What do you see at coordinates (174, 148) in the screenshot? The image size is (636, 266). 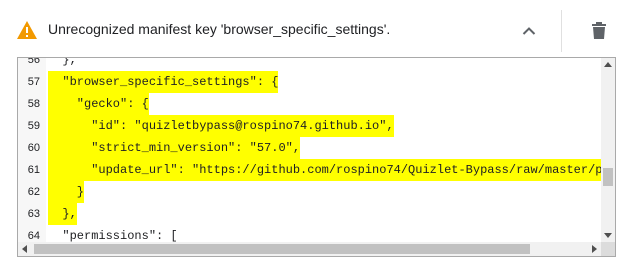 I see `highlighted-code-text: "strict_min_version": "57.0",` at bounding box center [174, 148].